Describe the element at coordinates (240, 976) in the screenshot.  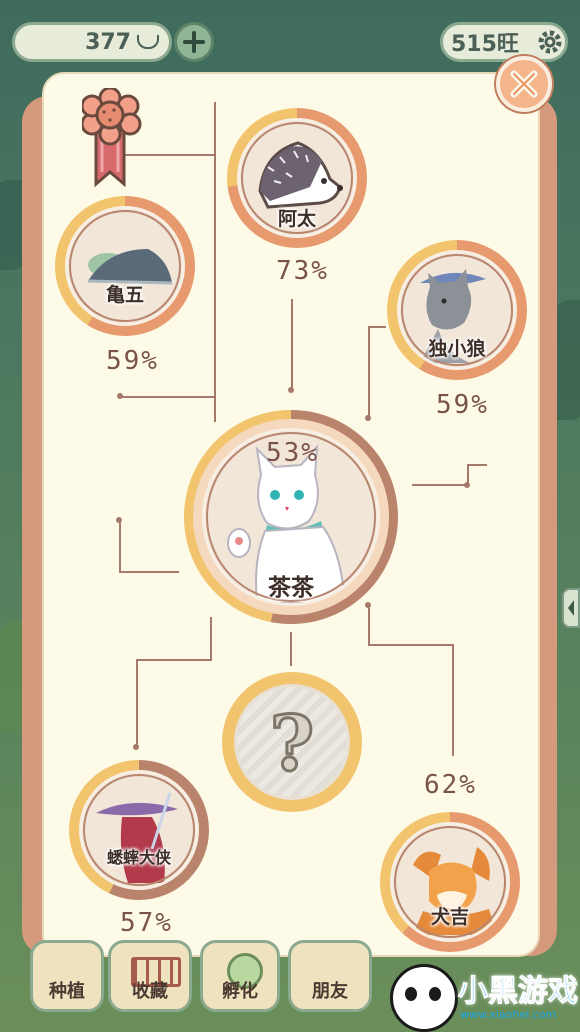
I see `nav-hatch-button: 孵化` at that location.